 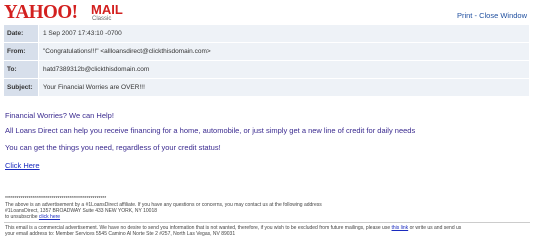 What do you see at coordinates (284, 69) in the screenshot?
I see `to-value: hatd7389312b@clickthisdomain.com` at bounding box center [284, 69].